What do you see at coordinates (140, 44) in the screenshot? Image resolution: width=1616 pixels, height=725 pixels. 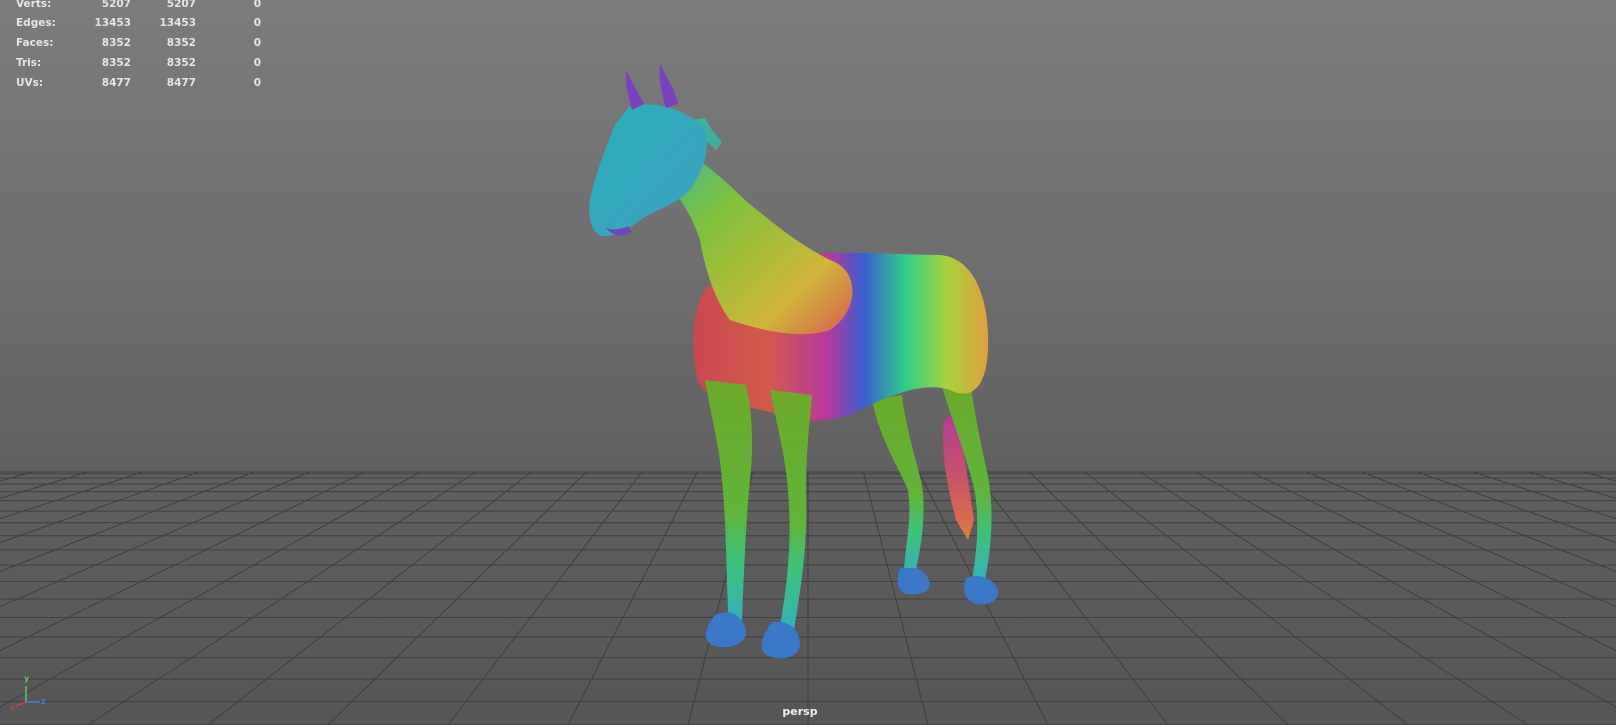 I see `hud-row-faces: Faces: 8352 8352 0` at bounding box center [140, 44].